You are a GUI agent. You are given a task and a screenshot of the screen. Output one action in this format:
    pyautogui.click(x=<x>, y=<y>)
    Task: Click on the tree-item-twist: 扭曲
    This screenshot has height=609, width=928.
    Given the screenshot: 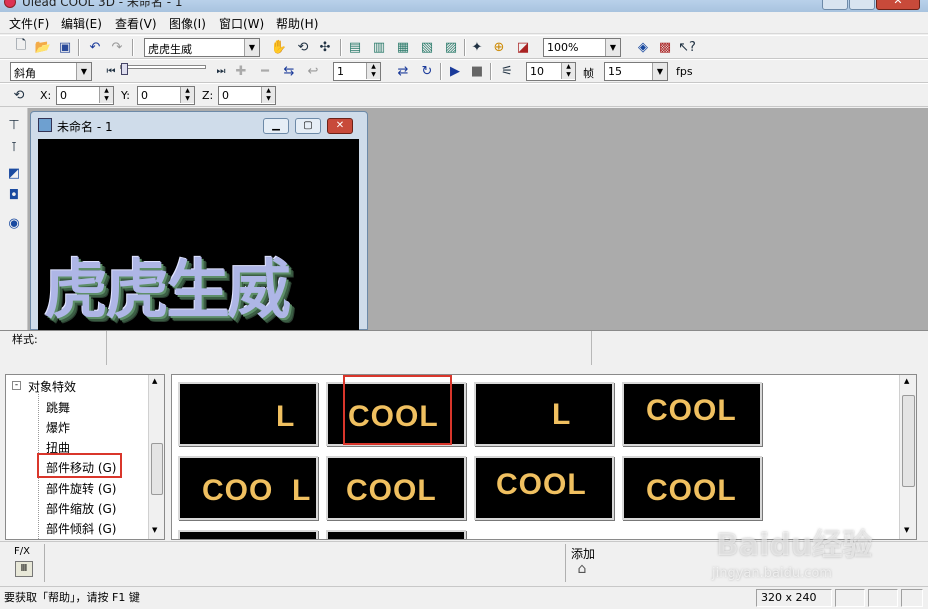 What is the action you would take?
    pyautogui.click(x=58, y=447)
    